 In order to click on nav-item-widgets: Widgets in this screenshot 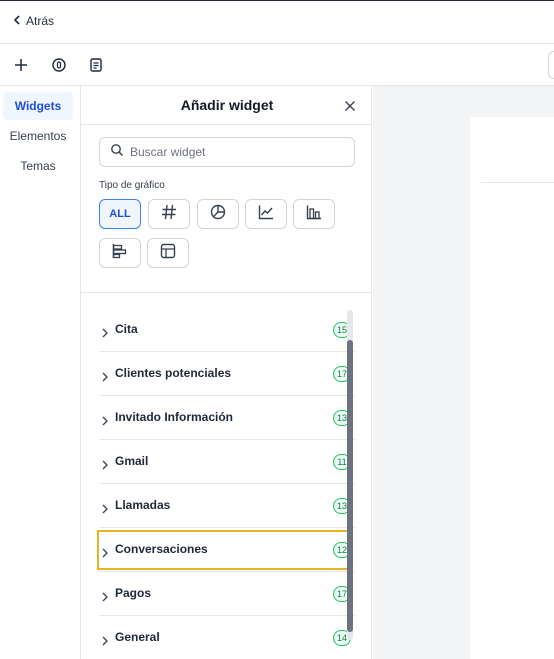, I will do `click(38, 106)`.